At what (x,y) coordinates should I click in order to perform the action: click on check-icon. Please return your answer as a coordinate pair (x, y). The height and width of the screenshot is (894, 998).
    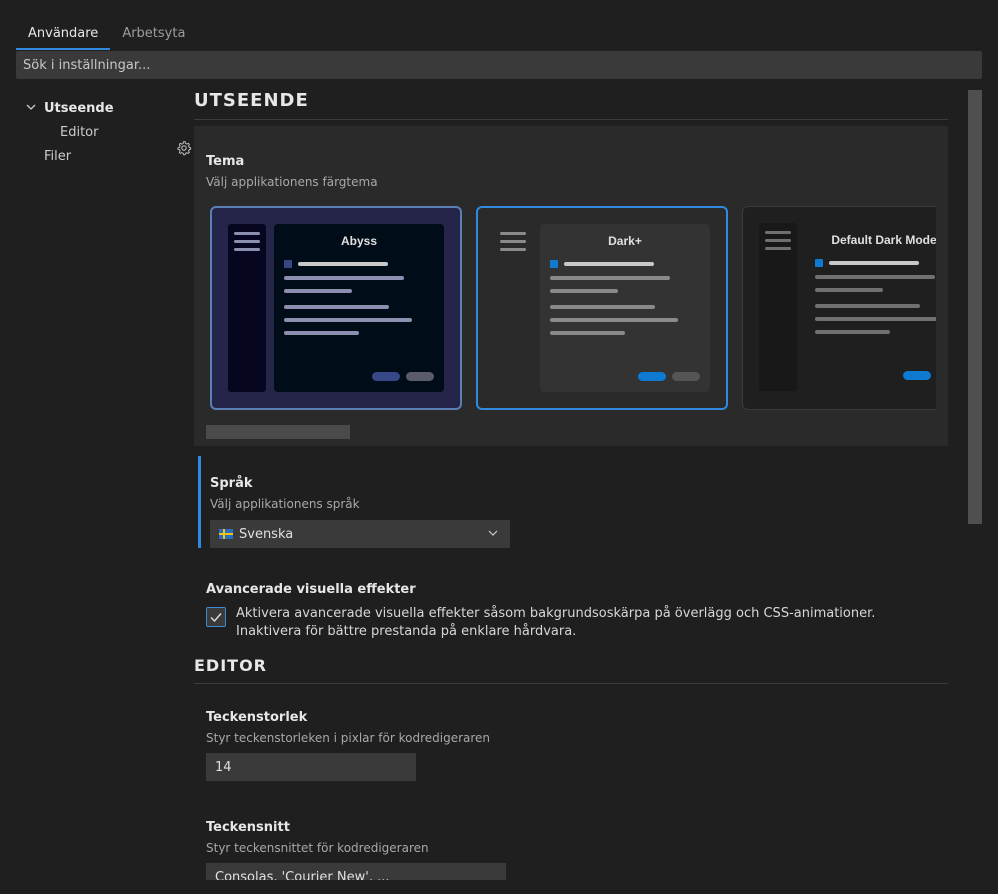
    Looking at the image, I should click on (216, 618).